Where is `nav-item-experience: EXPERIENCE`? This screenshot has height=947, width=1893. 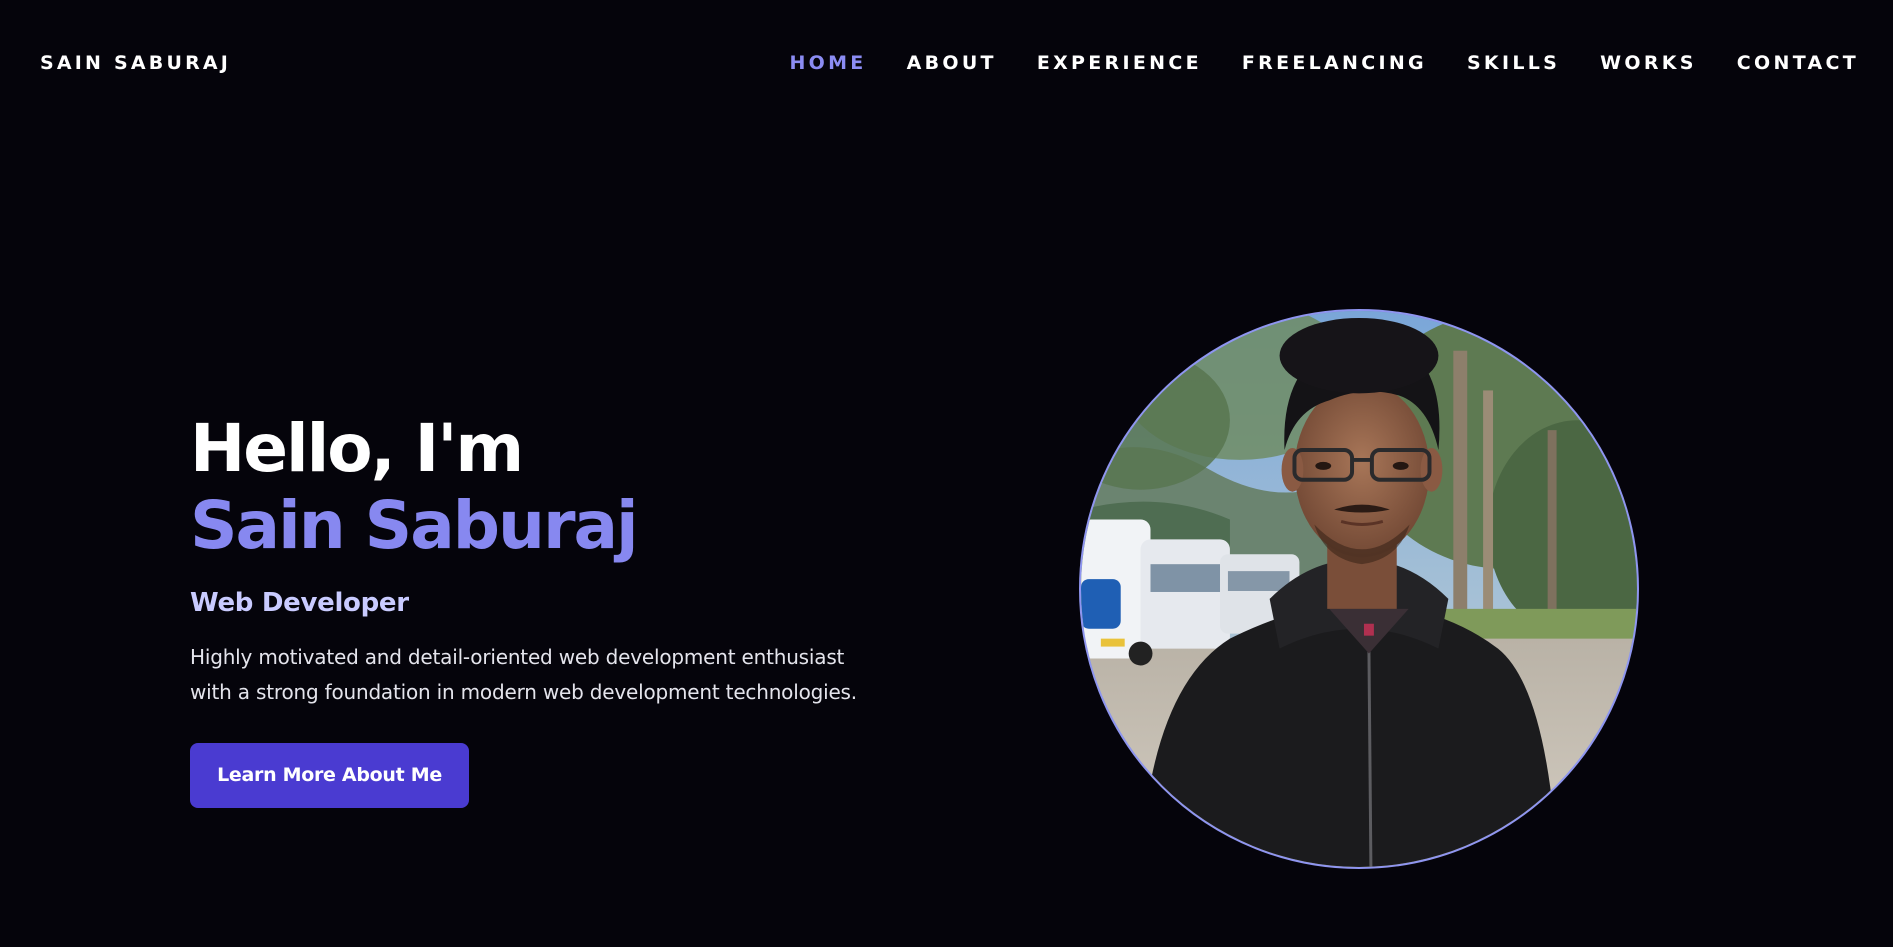 nav-item-experience: EXPERIENCE is located at coordinates (1119, 63).